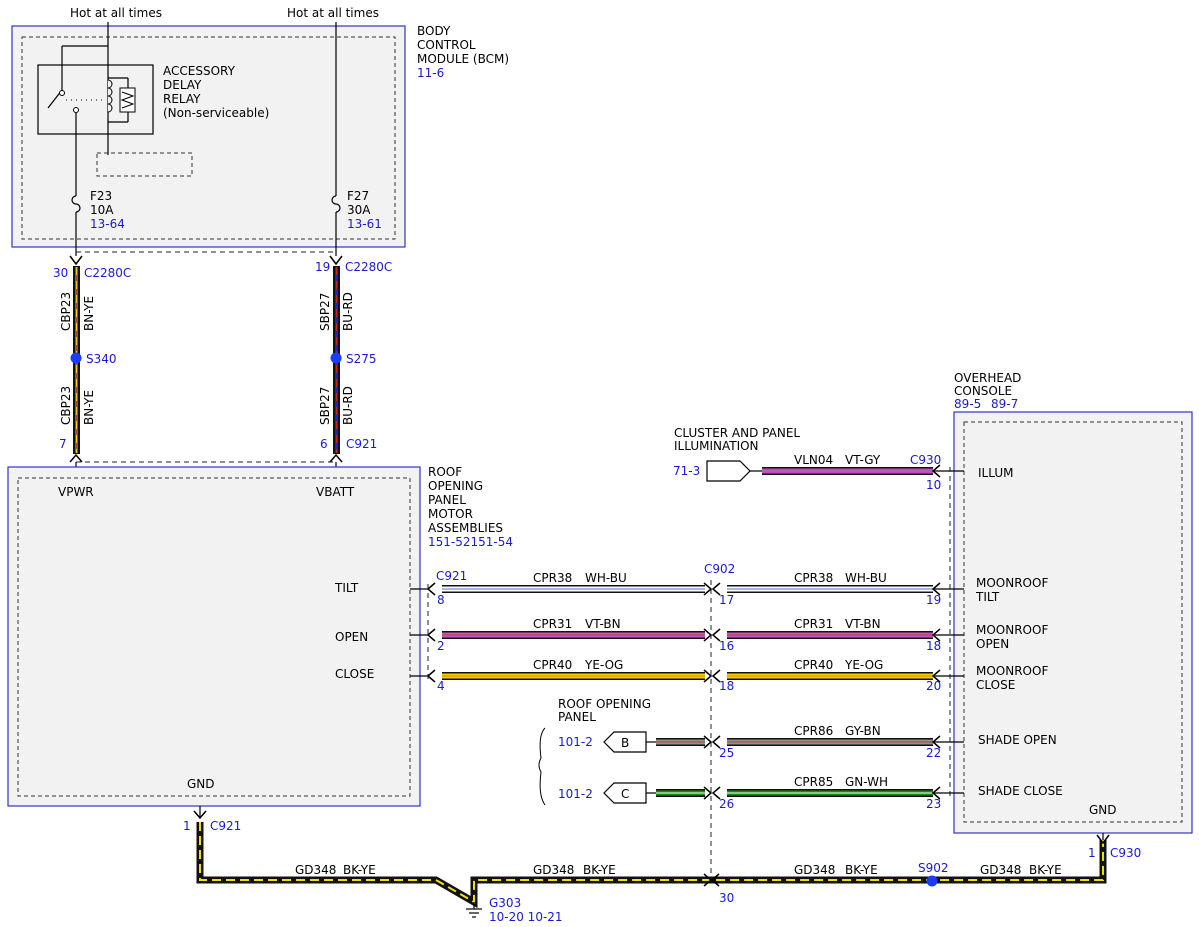 Image resolution: width=1199 pixels, height=927 pixels. Describe the element at coordinates (604, 704) in the screenshot. I see `roof-panel-label-1: ROOF OPENING` at that location.